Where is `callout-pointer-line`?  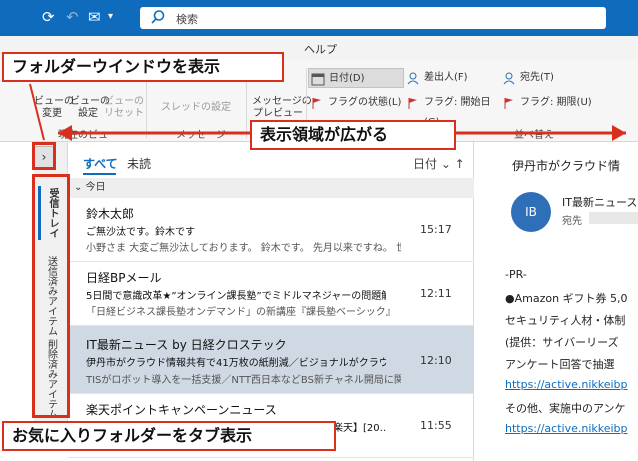 callout-pointer-line is located at coordinates (37, 112).